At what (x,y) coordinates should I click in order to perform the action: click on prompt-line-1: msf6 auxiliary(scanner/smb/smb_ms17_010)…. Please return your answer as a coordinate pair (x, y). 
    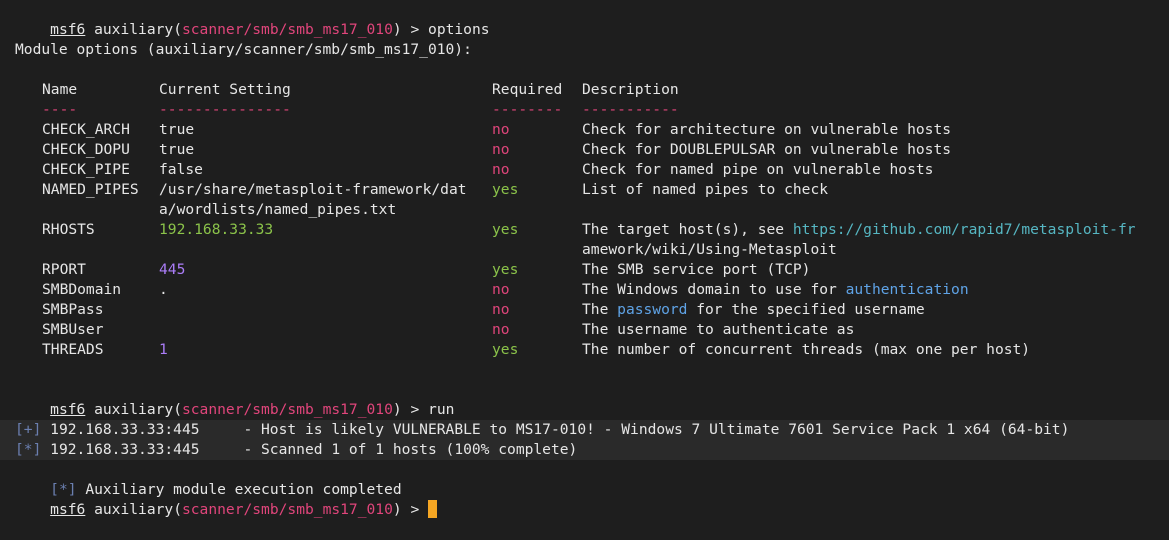
    Looking at the image, I should click on (270, 29).